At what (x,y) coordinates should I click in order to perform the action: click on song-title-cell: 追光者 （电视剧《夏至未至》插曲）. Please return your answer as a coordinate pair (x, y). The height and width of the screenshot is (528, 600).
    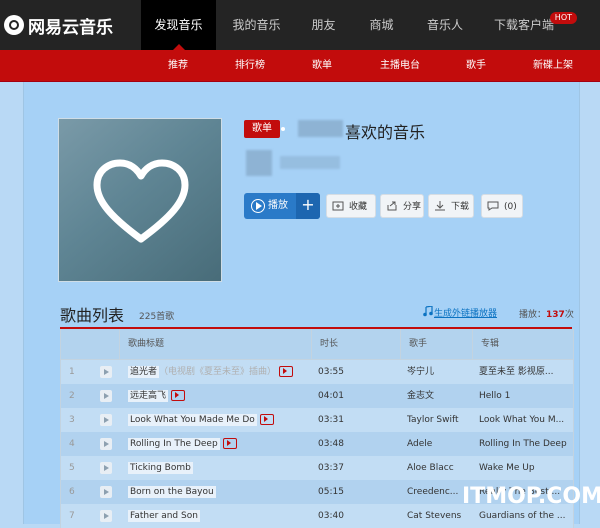
    Looking at the image, I should click on (218, 372).